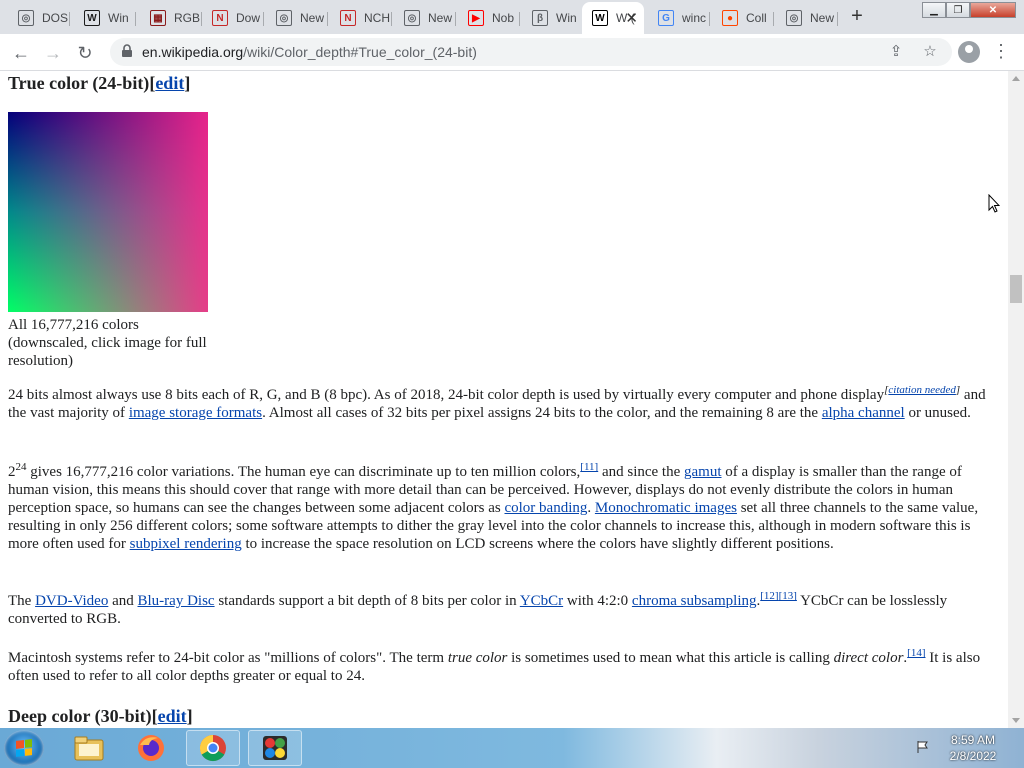 Image resolution: width=1024 pixels, height=768 pixels. What do you see at coordinates (541, 601) in the screenshot?
I see `ycbcr-link: YCbCr` at bounding box center [541, 601].